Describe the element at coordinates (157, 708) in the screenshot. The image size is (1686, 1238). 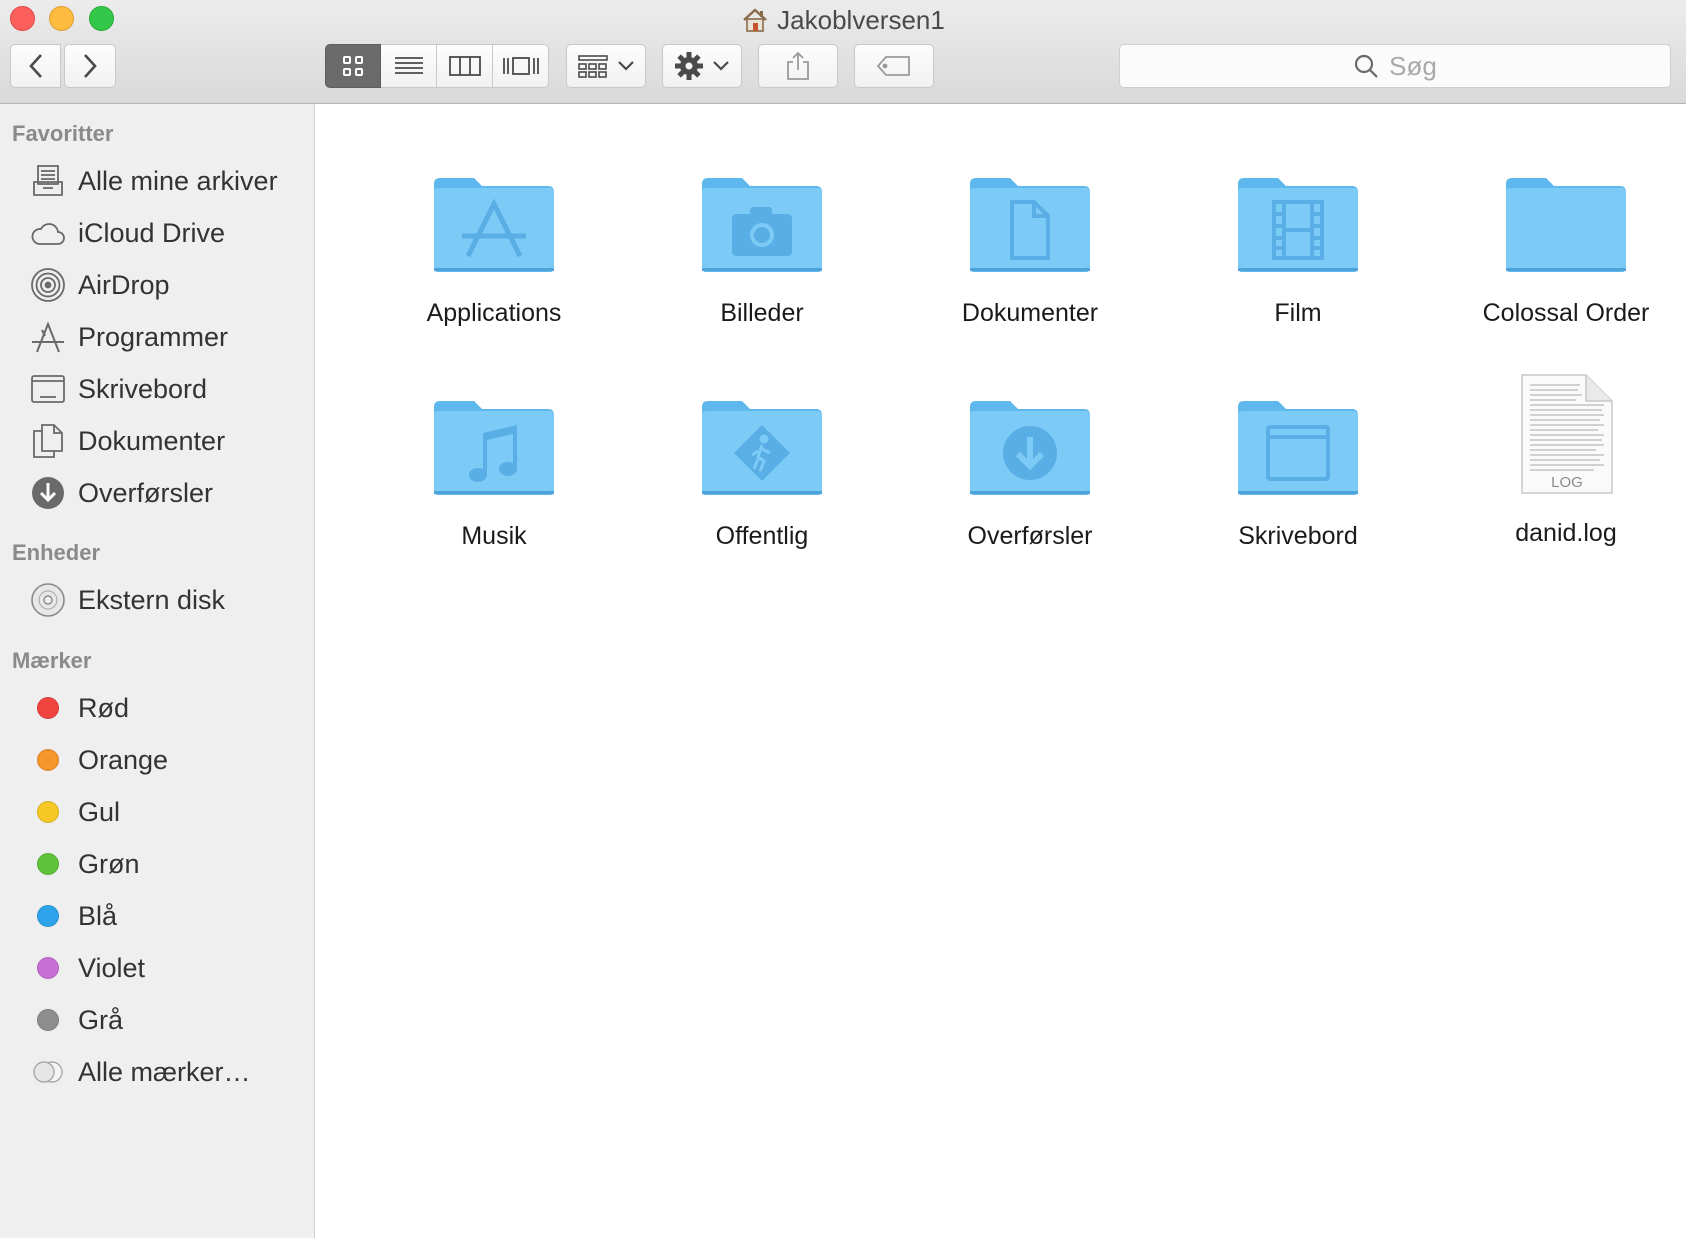
I see `sidebar-tag-red: Rød` at that location.